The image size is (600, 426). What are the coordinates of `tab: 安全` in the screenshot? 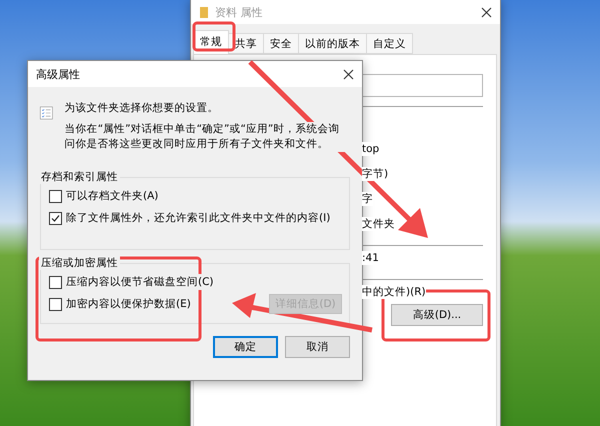 It's located at (281, 43).